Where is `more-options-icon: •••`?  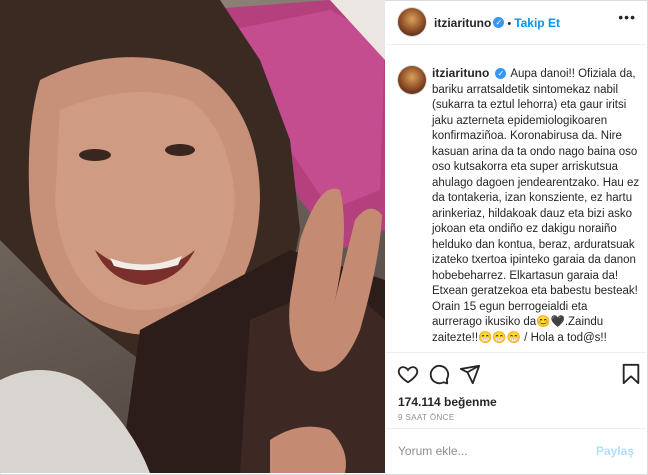
more-options-icon: ••• is located at coordinates (627, 17).